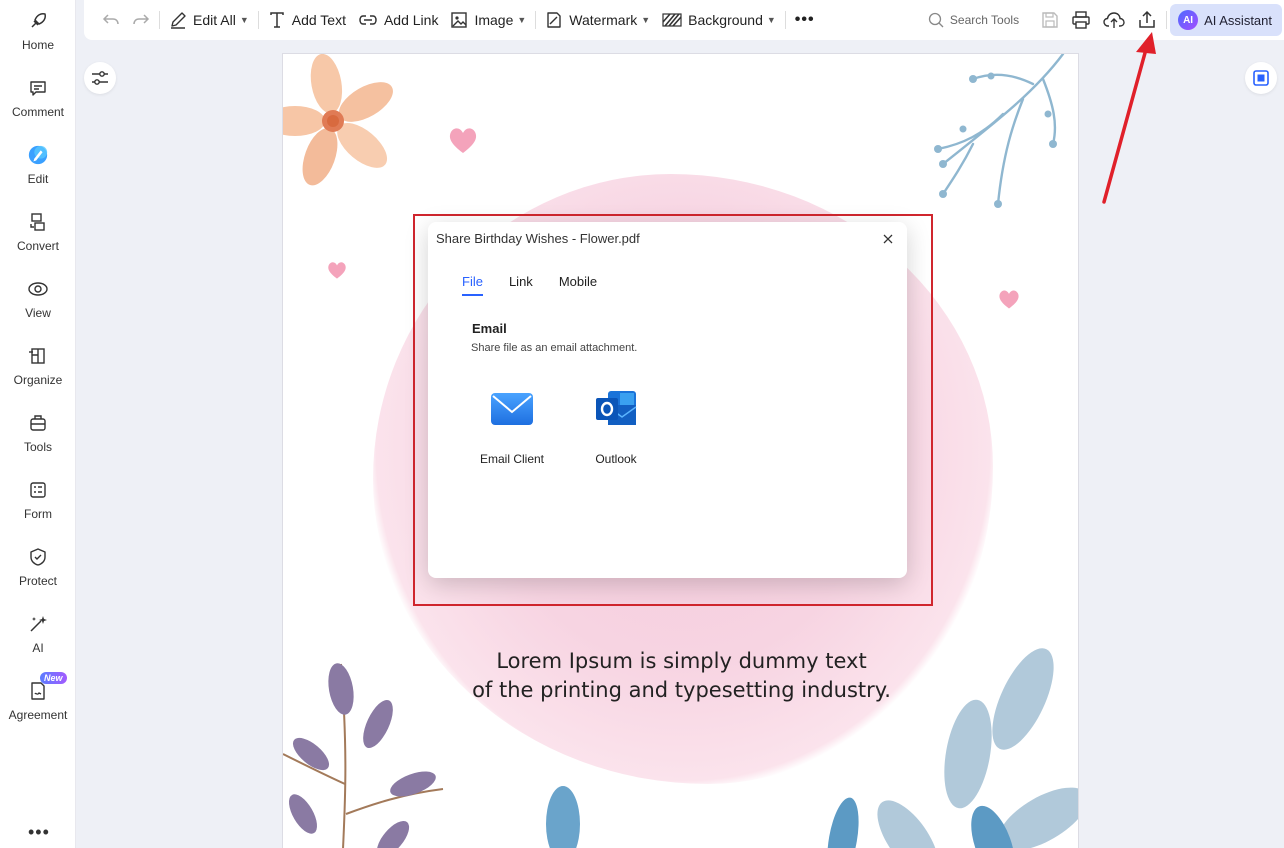 This screenshot has width=1284, height=848. I want to click on section-subtitle: Share file as an email attachment., so click(554, 348).